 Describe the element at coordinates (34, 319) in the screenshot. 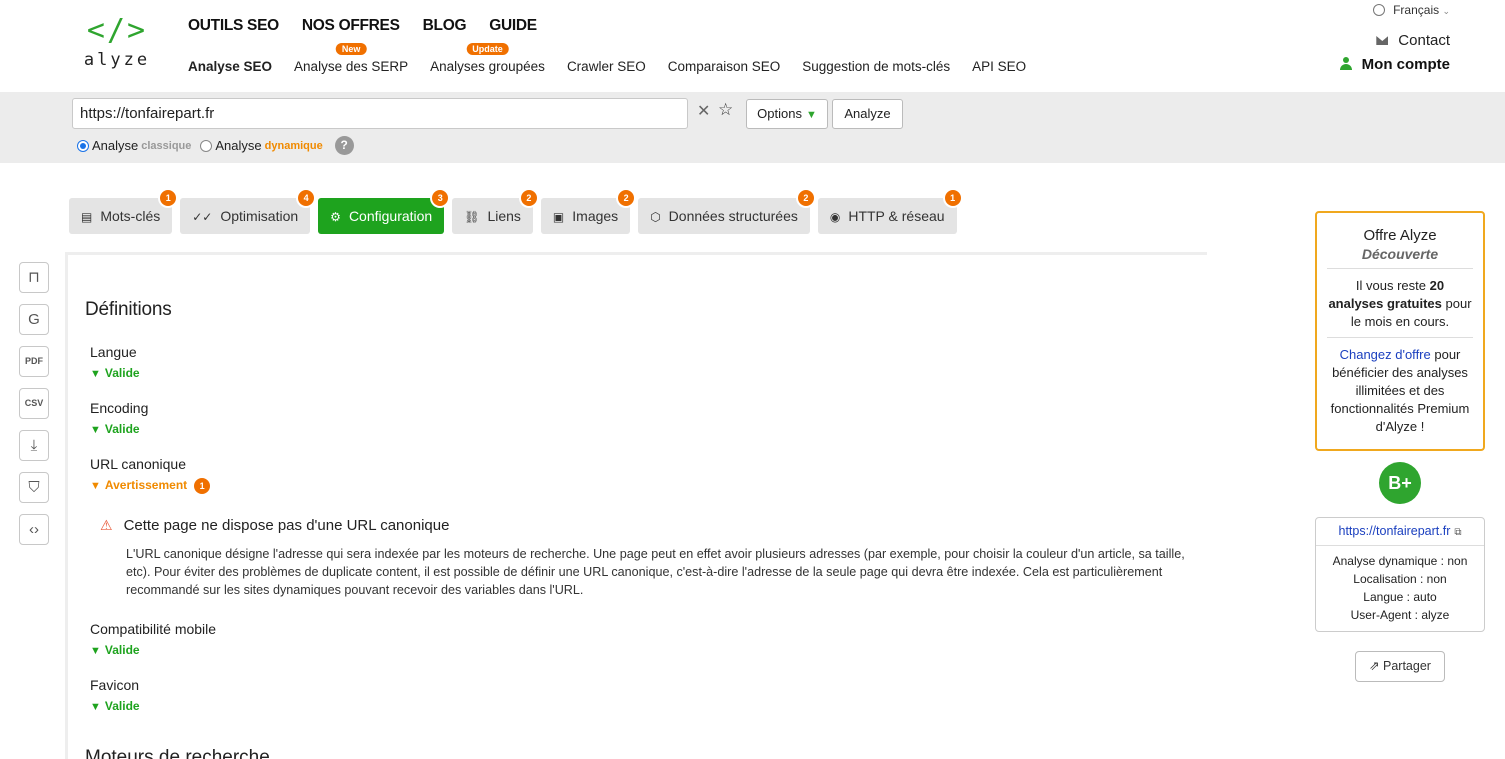

I see `google-icon: G` at that location.